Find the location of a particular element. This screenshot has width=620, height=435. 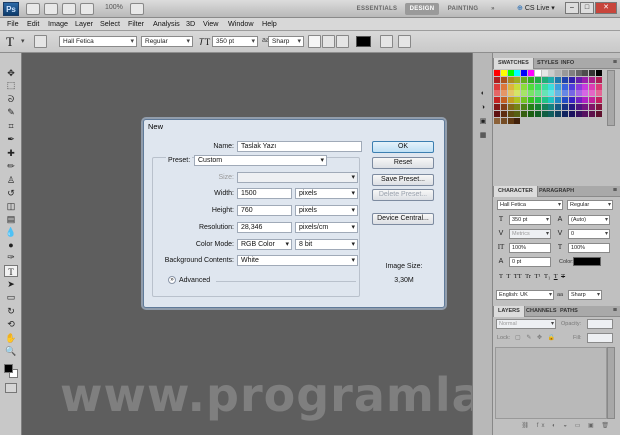

menu-view: View is located at coordinates (210, 23).